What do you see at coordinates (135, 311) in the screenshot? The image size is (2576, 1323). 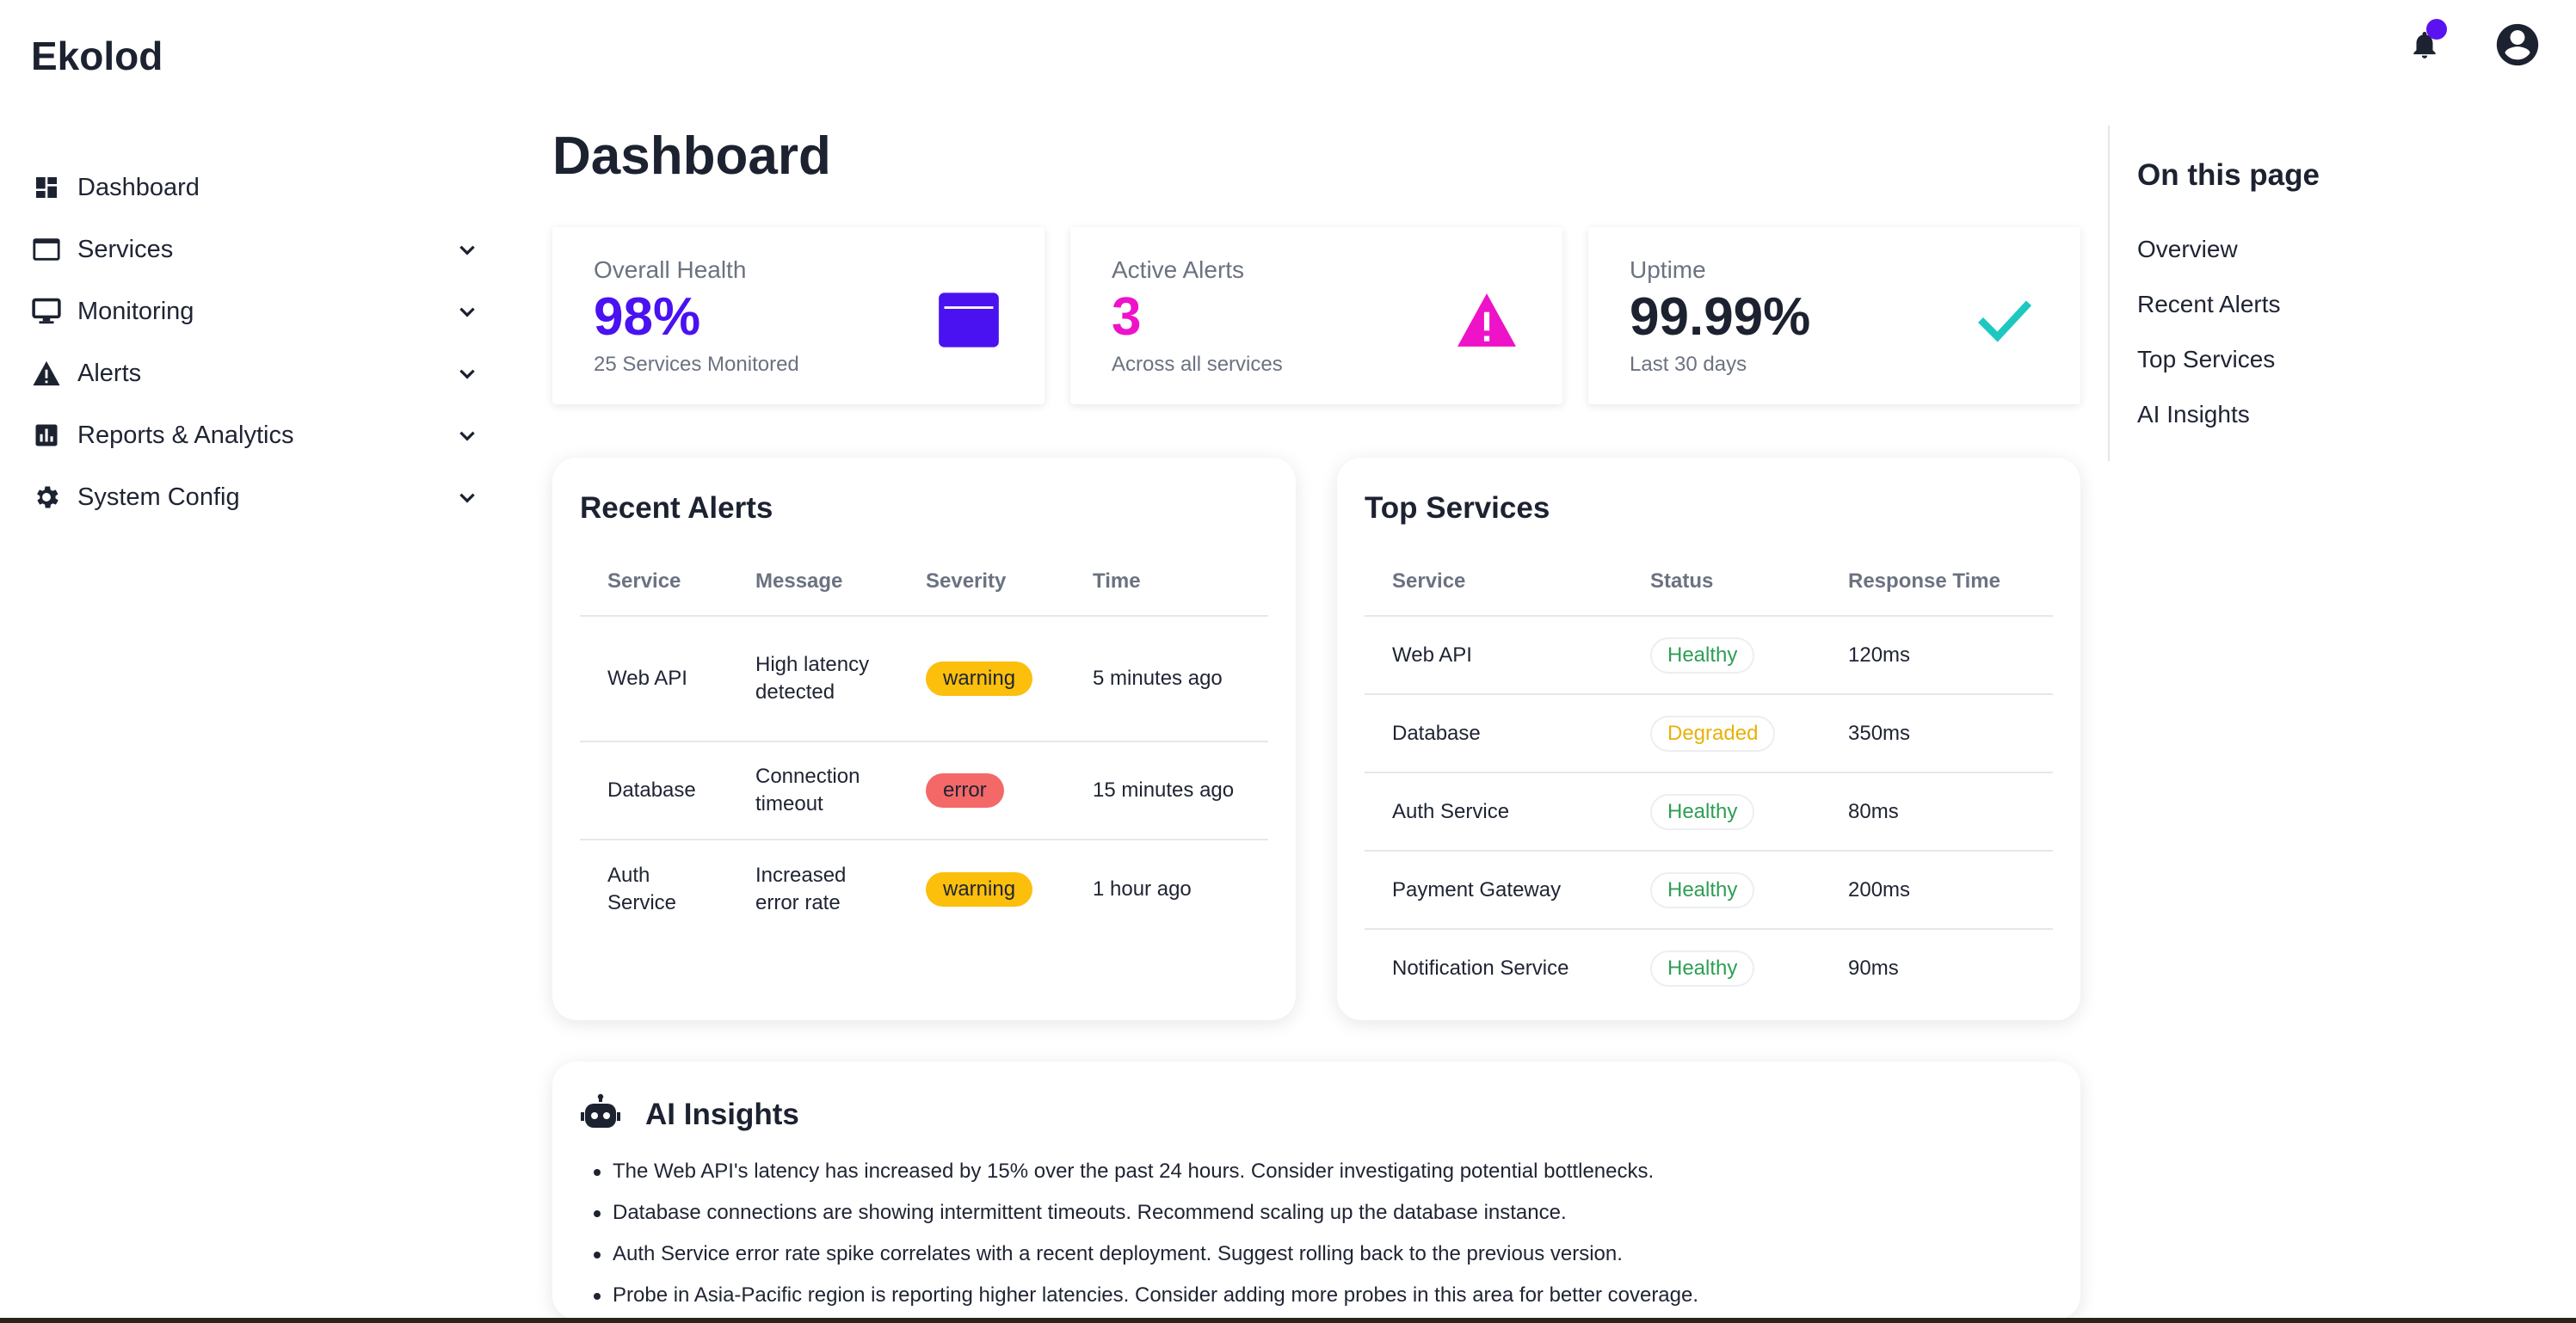 I see `sidebar-item-label: Monitoring` at bounding box center [135, 311].